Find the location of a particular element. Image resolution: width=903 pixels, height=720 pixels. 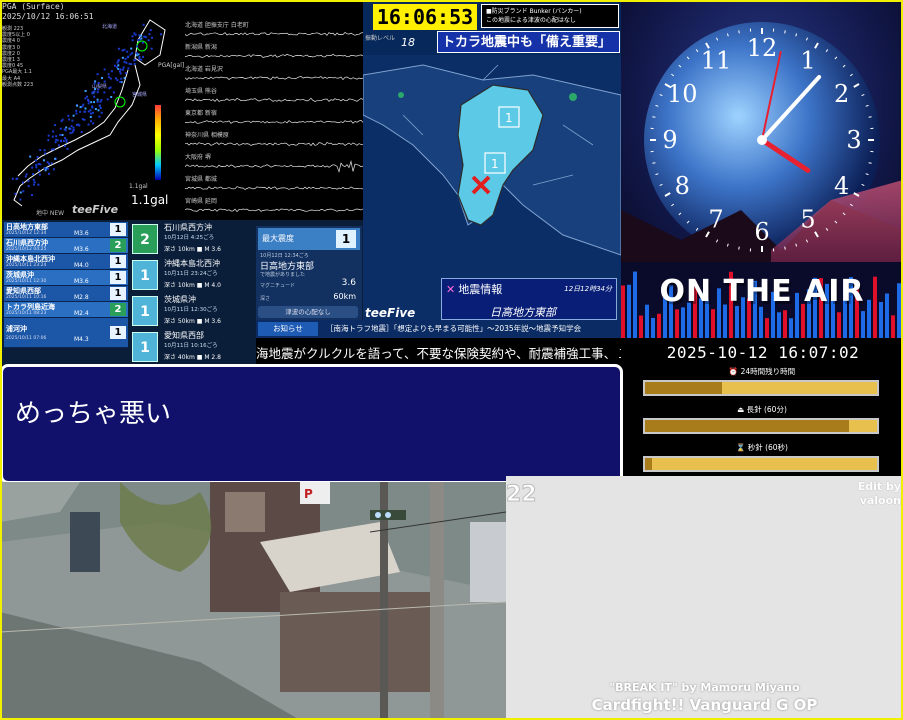

analog-clock-panel: 12 1 2 3 4 5 6 7 8 9 10 11 ON THE AIR ON THE AIR is located at coordinates (762, 169).